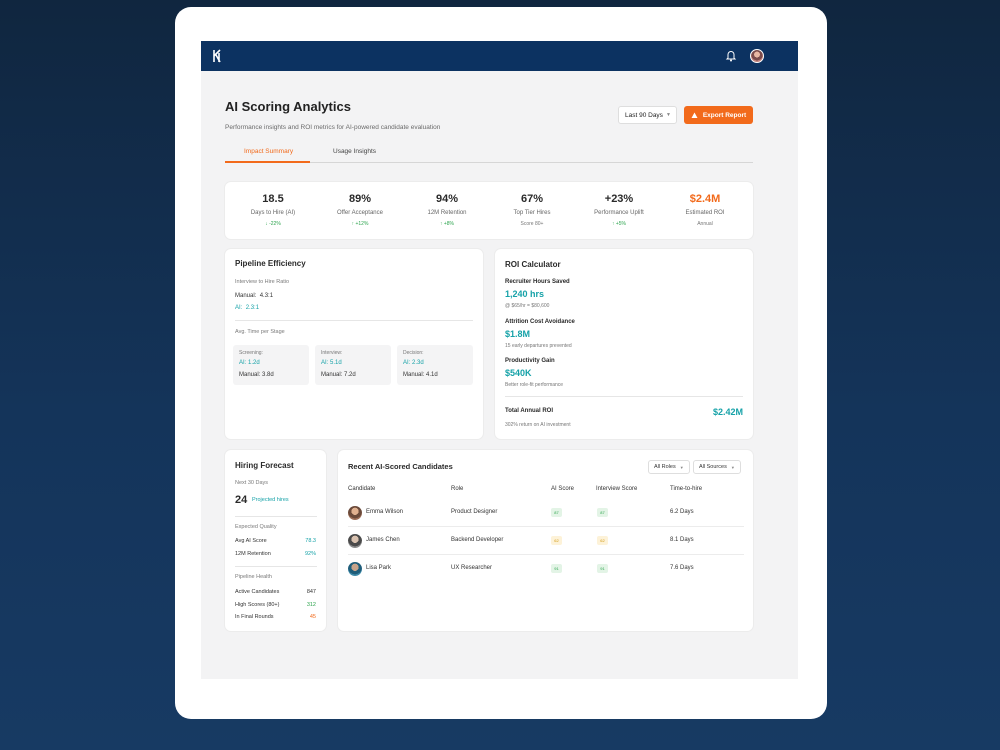 Image resolution: width=1000 pixels, height=750 pixels. What do you see at coordinates (713, 467) in the screenshot?
I see `filter-label: All Sources` at bounding box center [713, 467].